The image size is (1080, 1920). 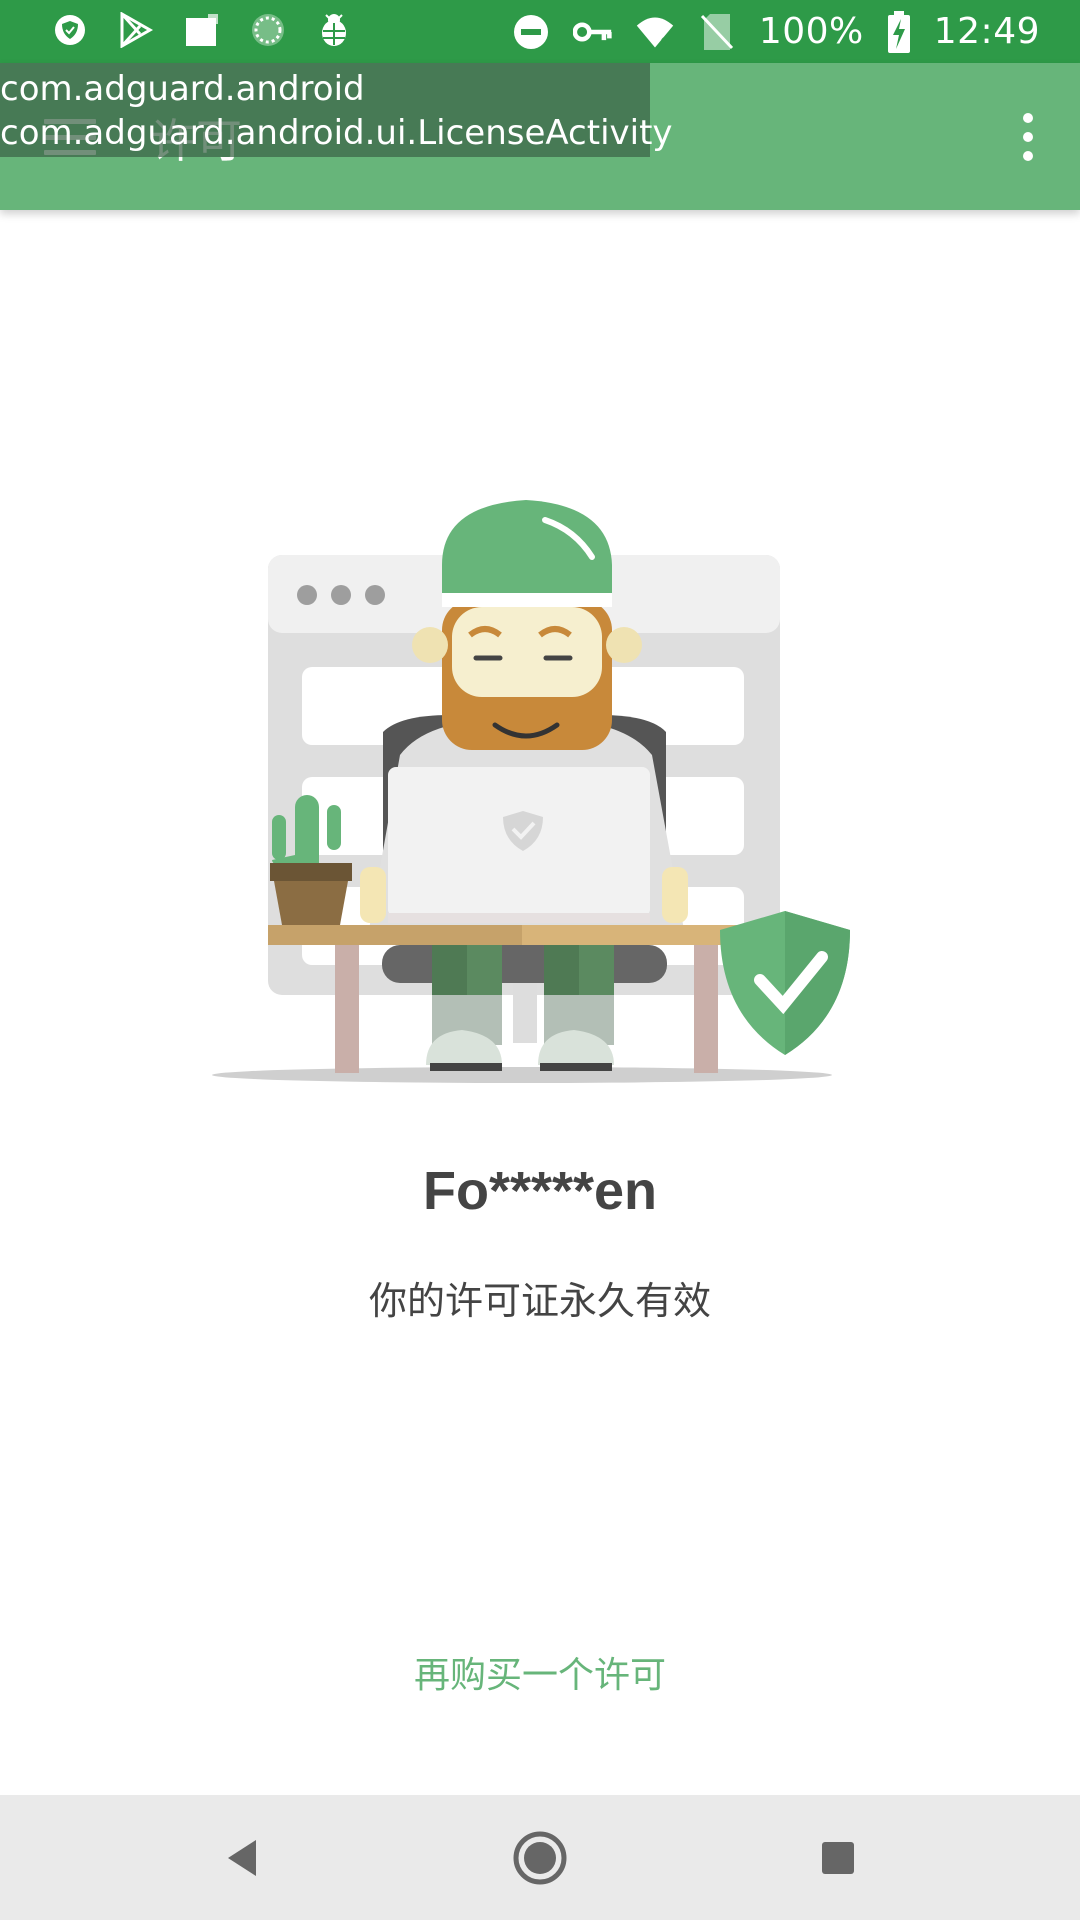 I want to click on debug-activity-name: com.adguard.android.ui.LicenseActivity, so click(x=336, y=133).